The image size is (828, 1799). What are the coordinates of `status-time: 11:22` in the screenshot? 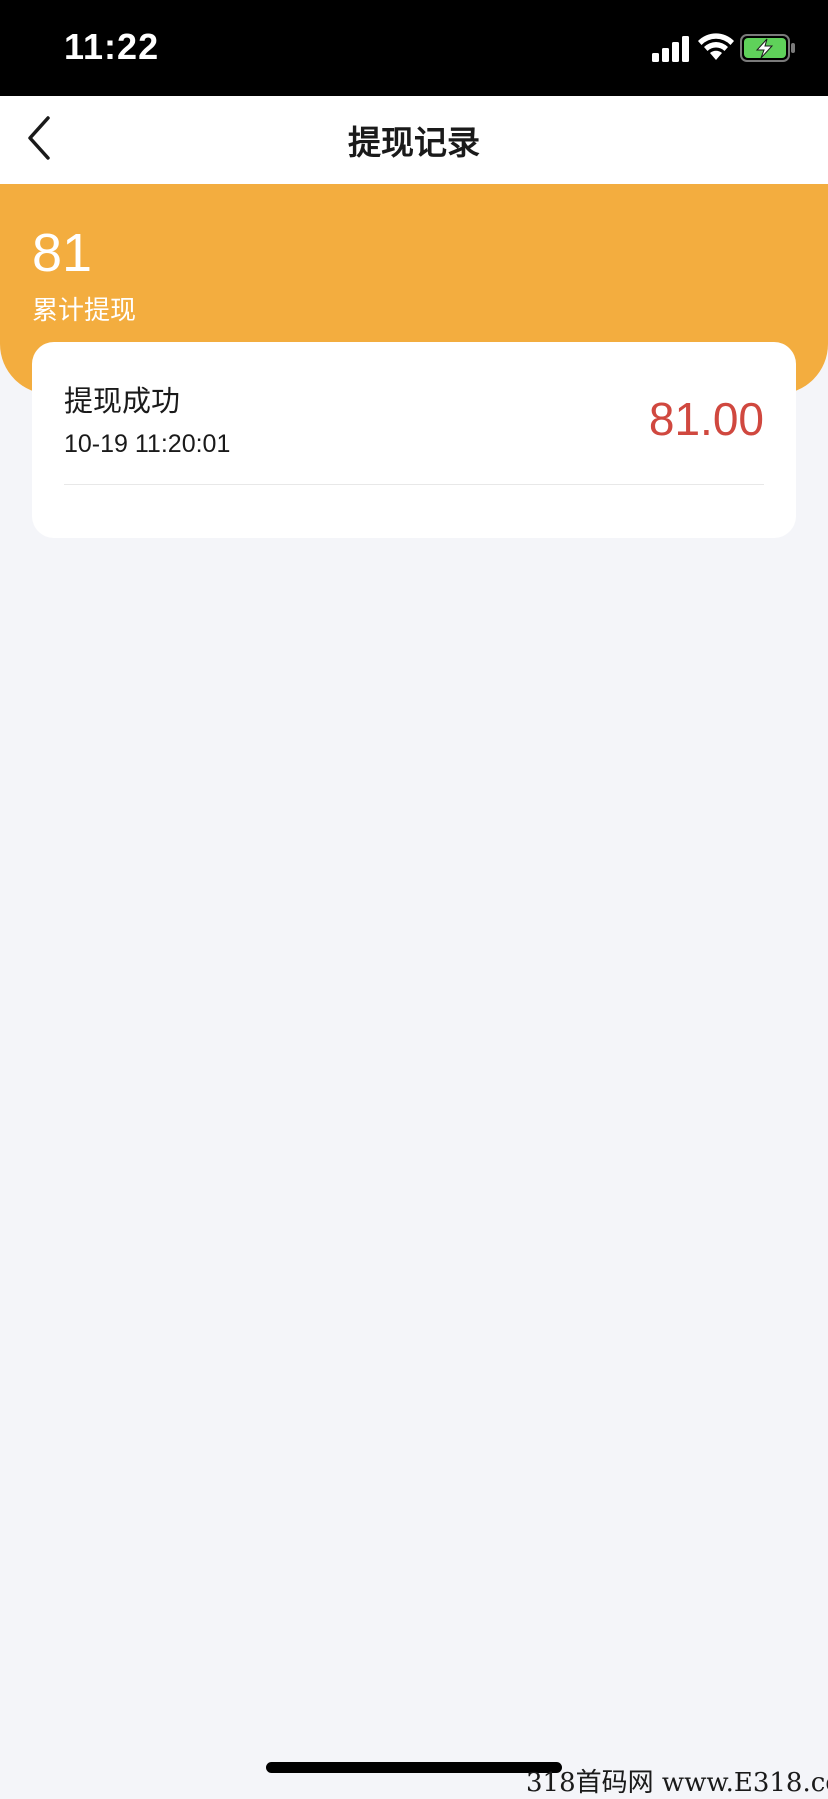 It's located at (112, 46).